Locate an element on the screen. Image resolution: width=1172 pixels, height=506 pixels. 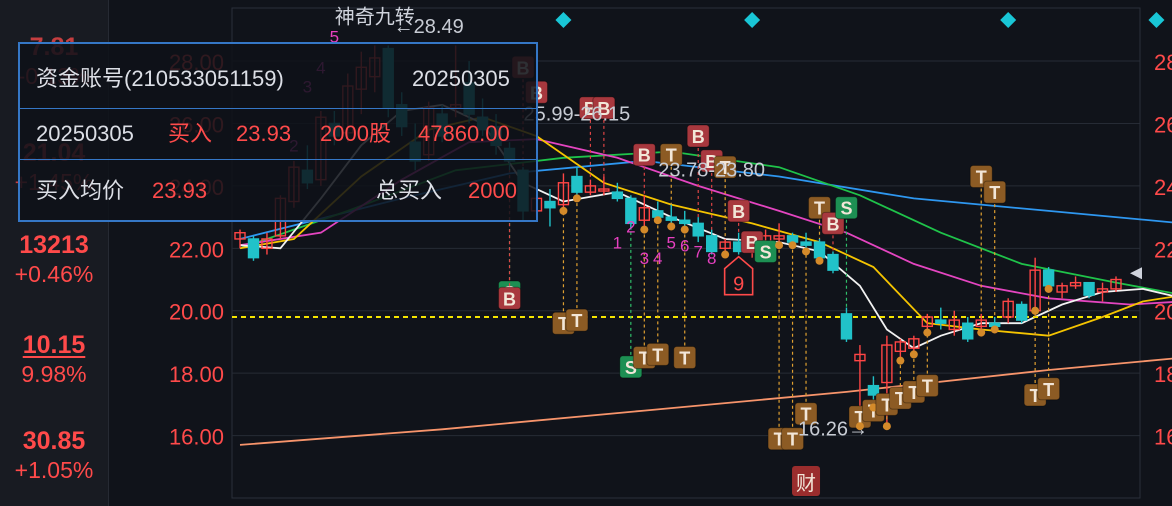
trade-date: 20250305 is located at coordinates (85, 133).